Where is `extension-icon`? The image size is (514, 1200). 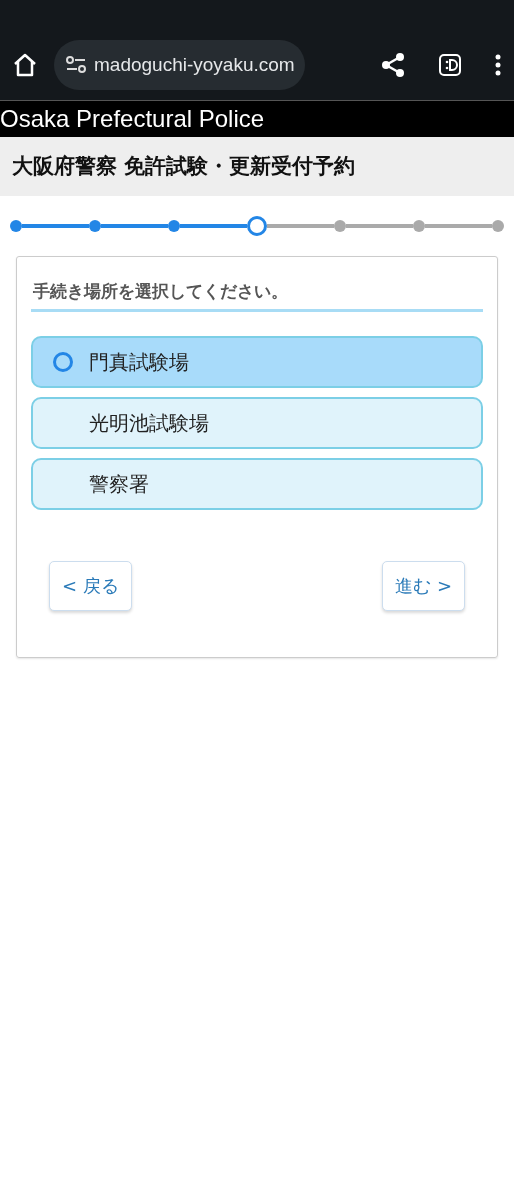 extension-icon is located at coordinates (450, 65).